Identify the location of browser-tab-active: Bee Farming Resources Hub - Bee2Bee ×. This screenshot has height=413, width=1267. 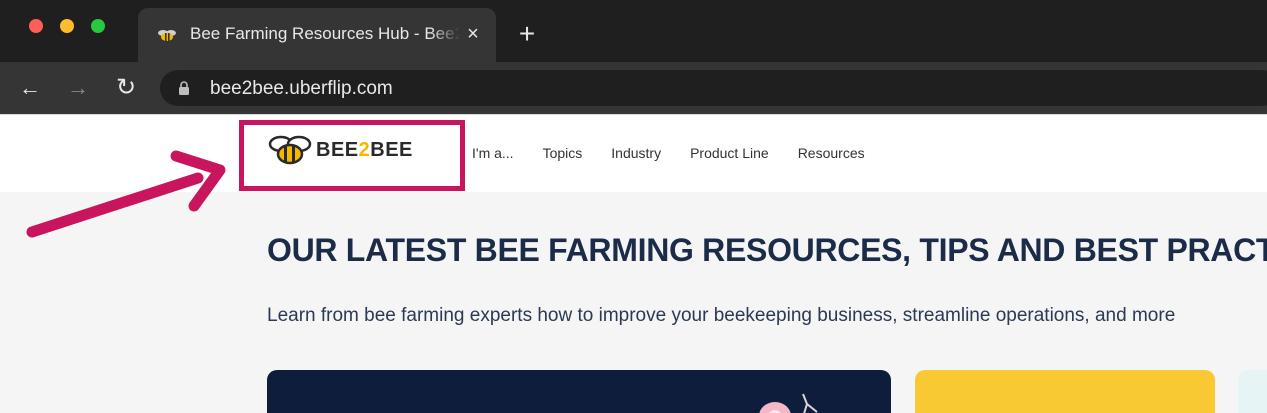
(317, 35).